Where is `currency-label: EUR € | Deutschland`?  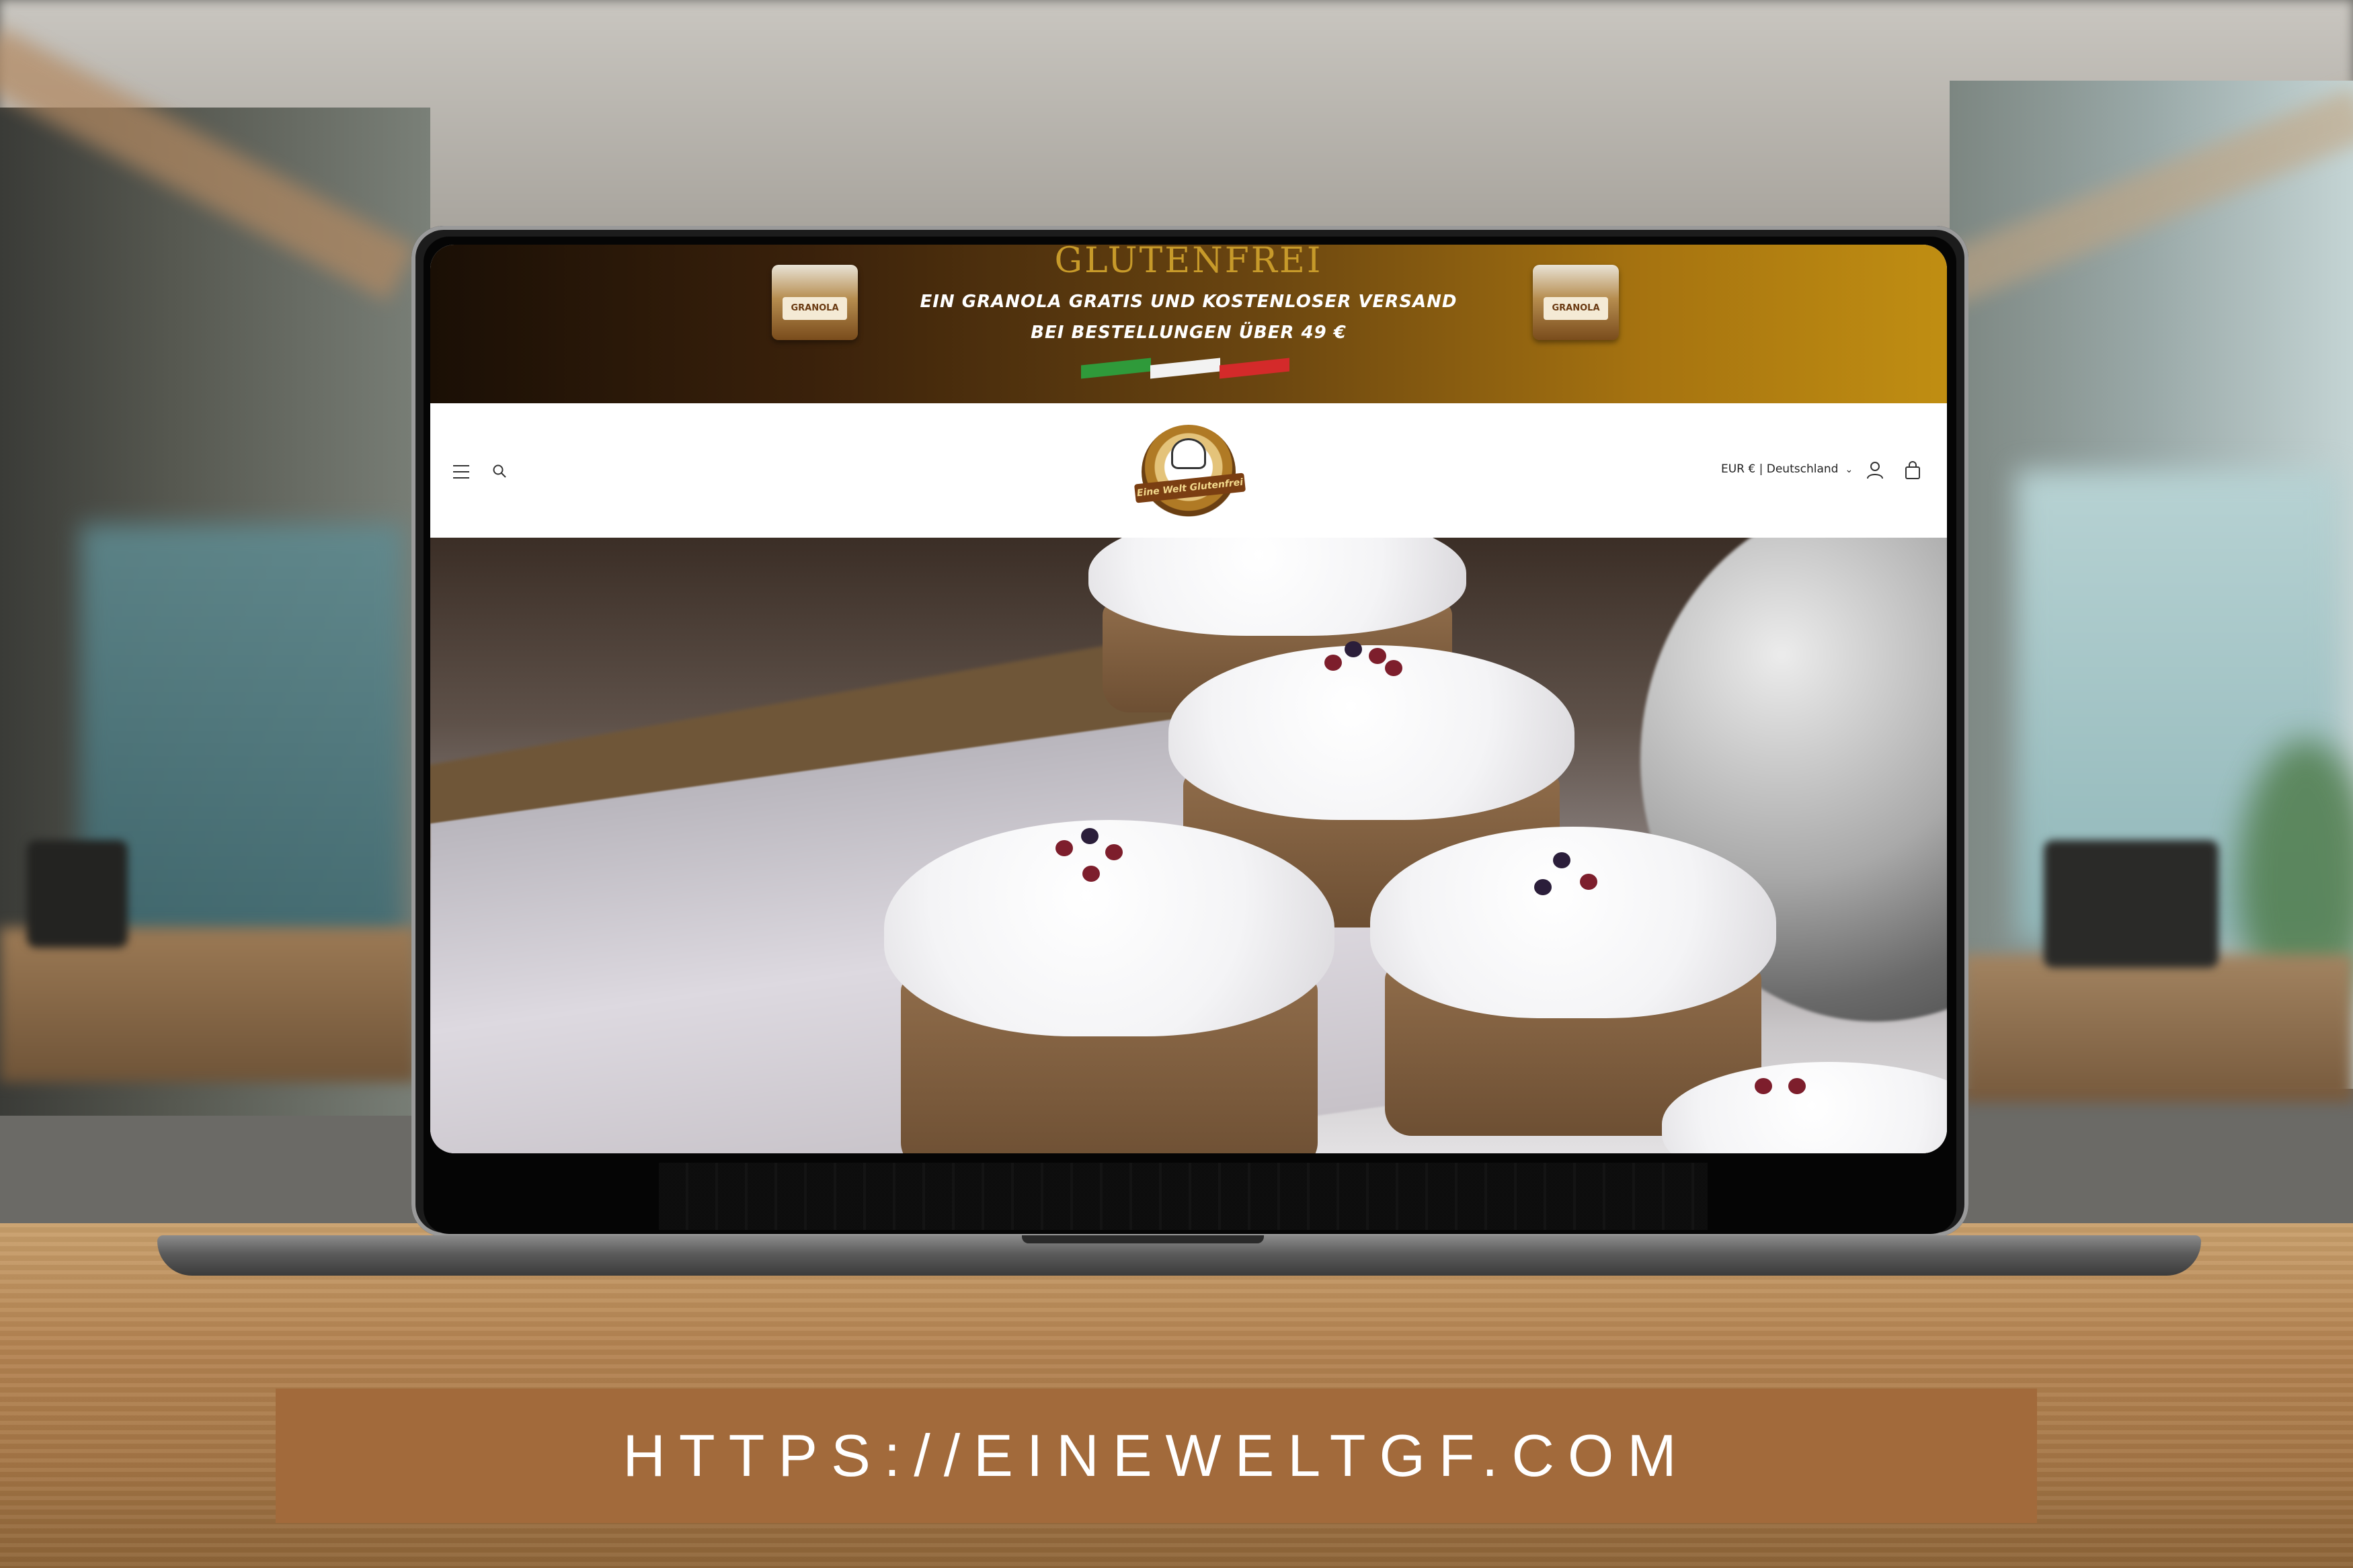 currency-label: EUR € | Deutschland is located at coordinates (1780, 469).